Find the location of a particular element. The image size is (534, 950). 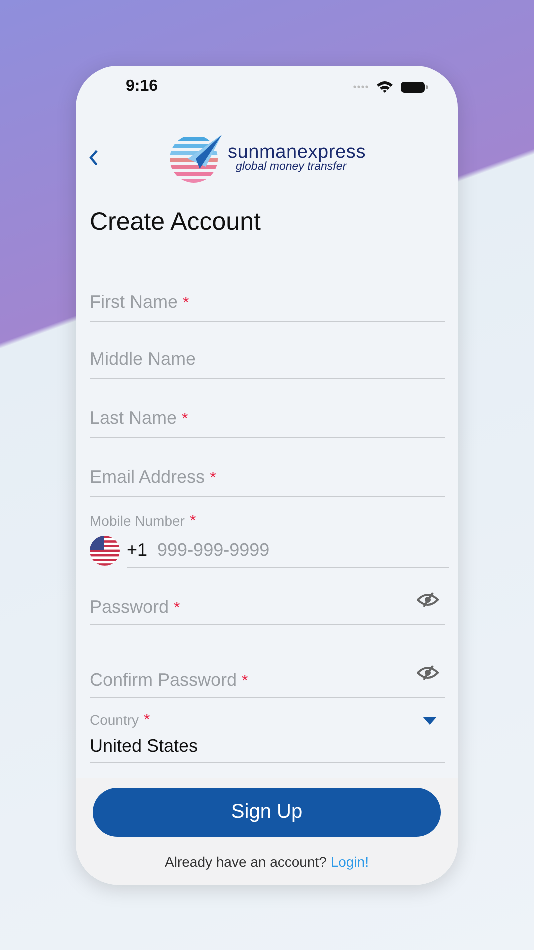

dropdown-caret-icon is located at coordinates (430, 721).